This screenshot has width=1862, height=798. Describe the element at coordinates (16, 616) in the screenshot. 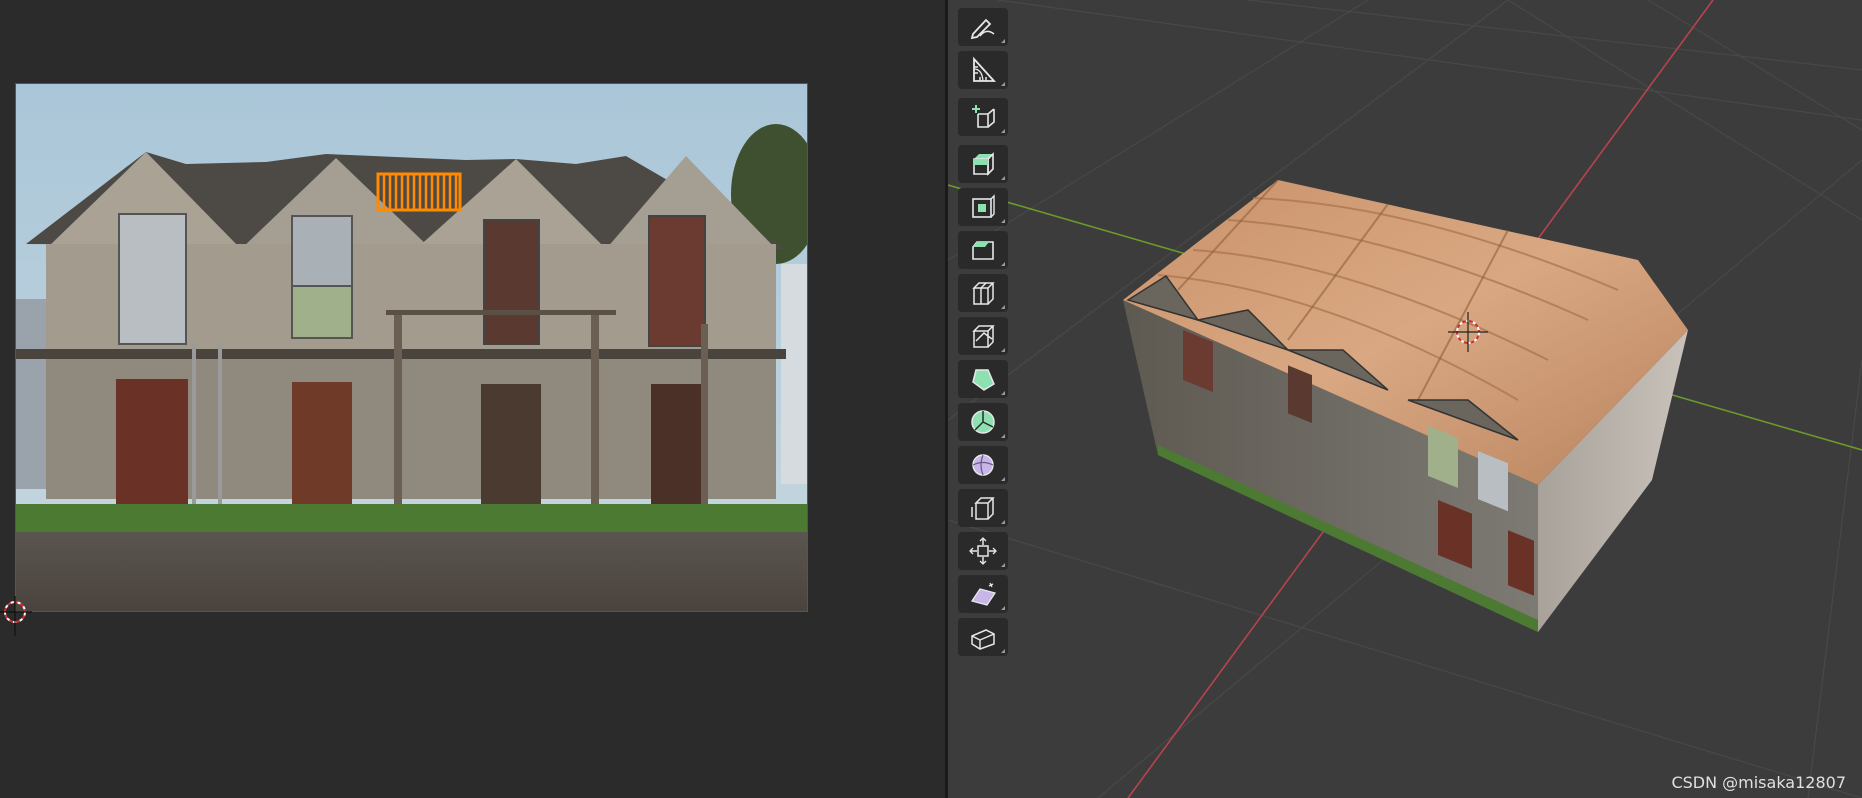

I see `uv-2d-cursor-icon` at that location.